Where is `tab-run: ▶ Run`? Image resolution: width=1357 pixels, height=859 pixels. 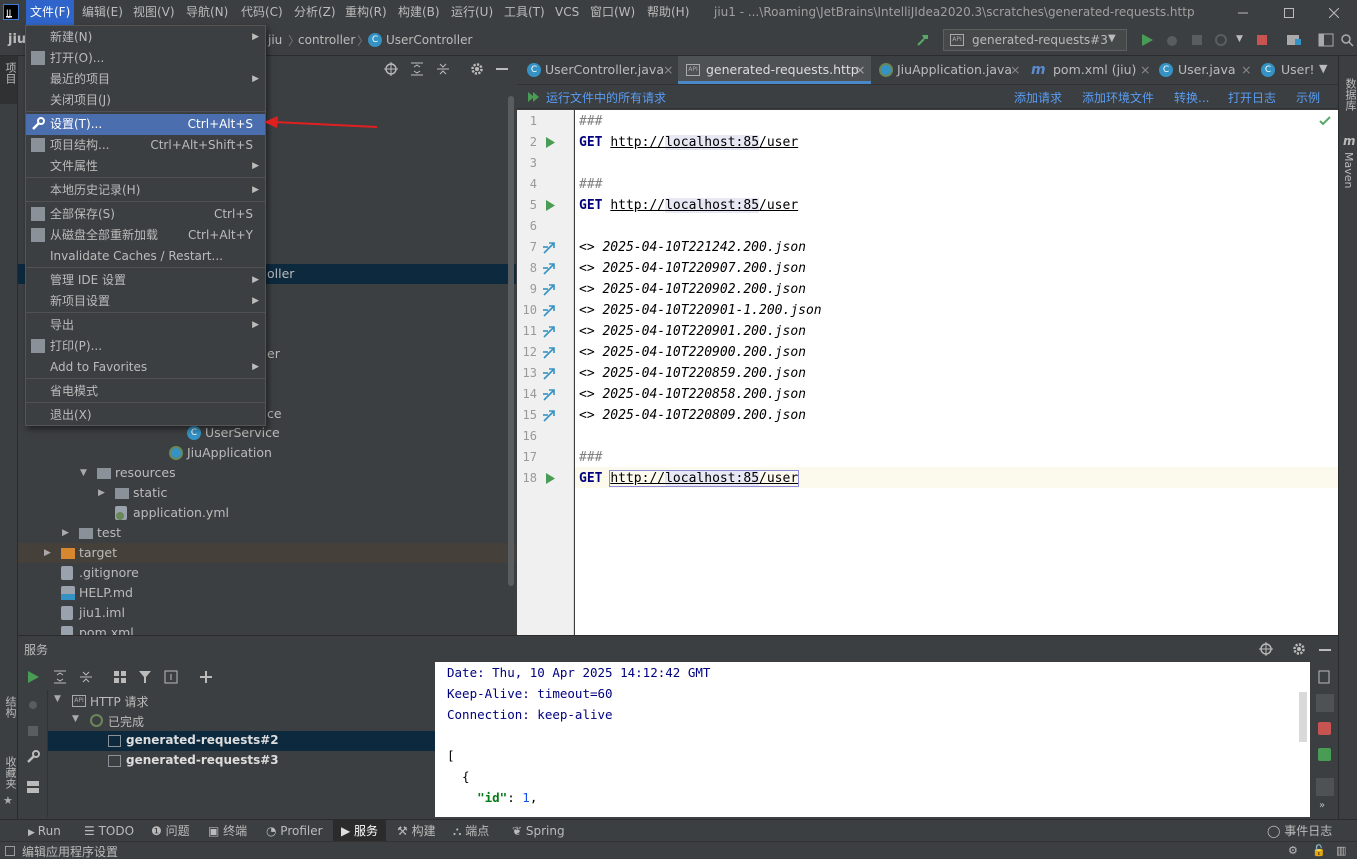
tab-run: ▶ Run is located at coordinates (44, 831).